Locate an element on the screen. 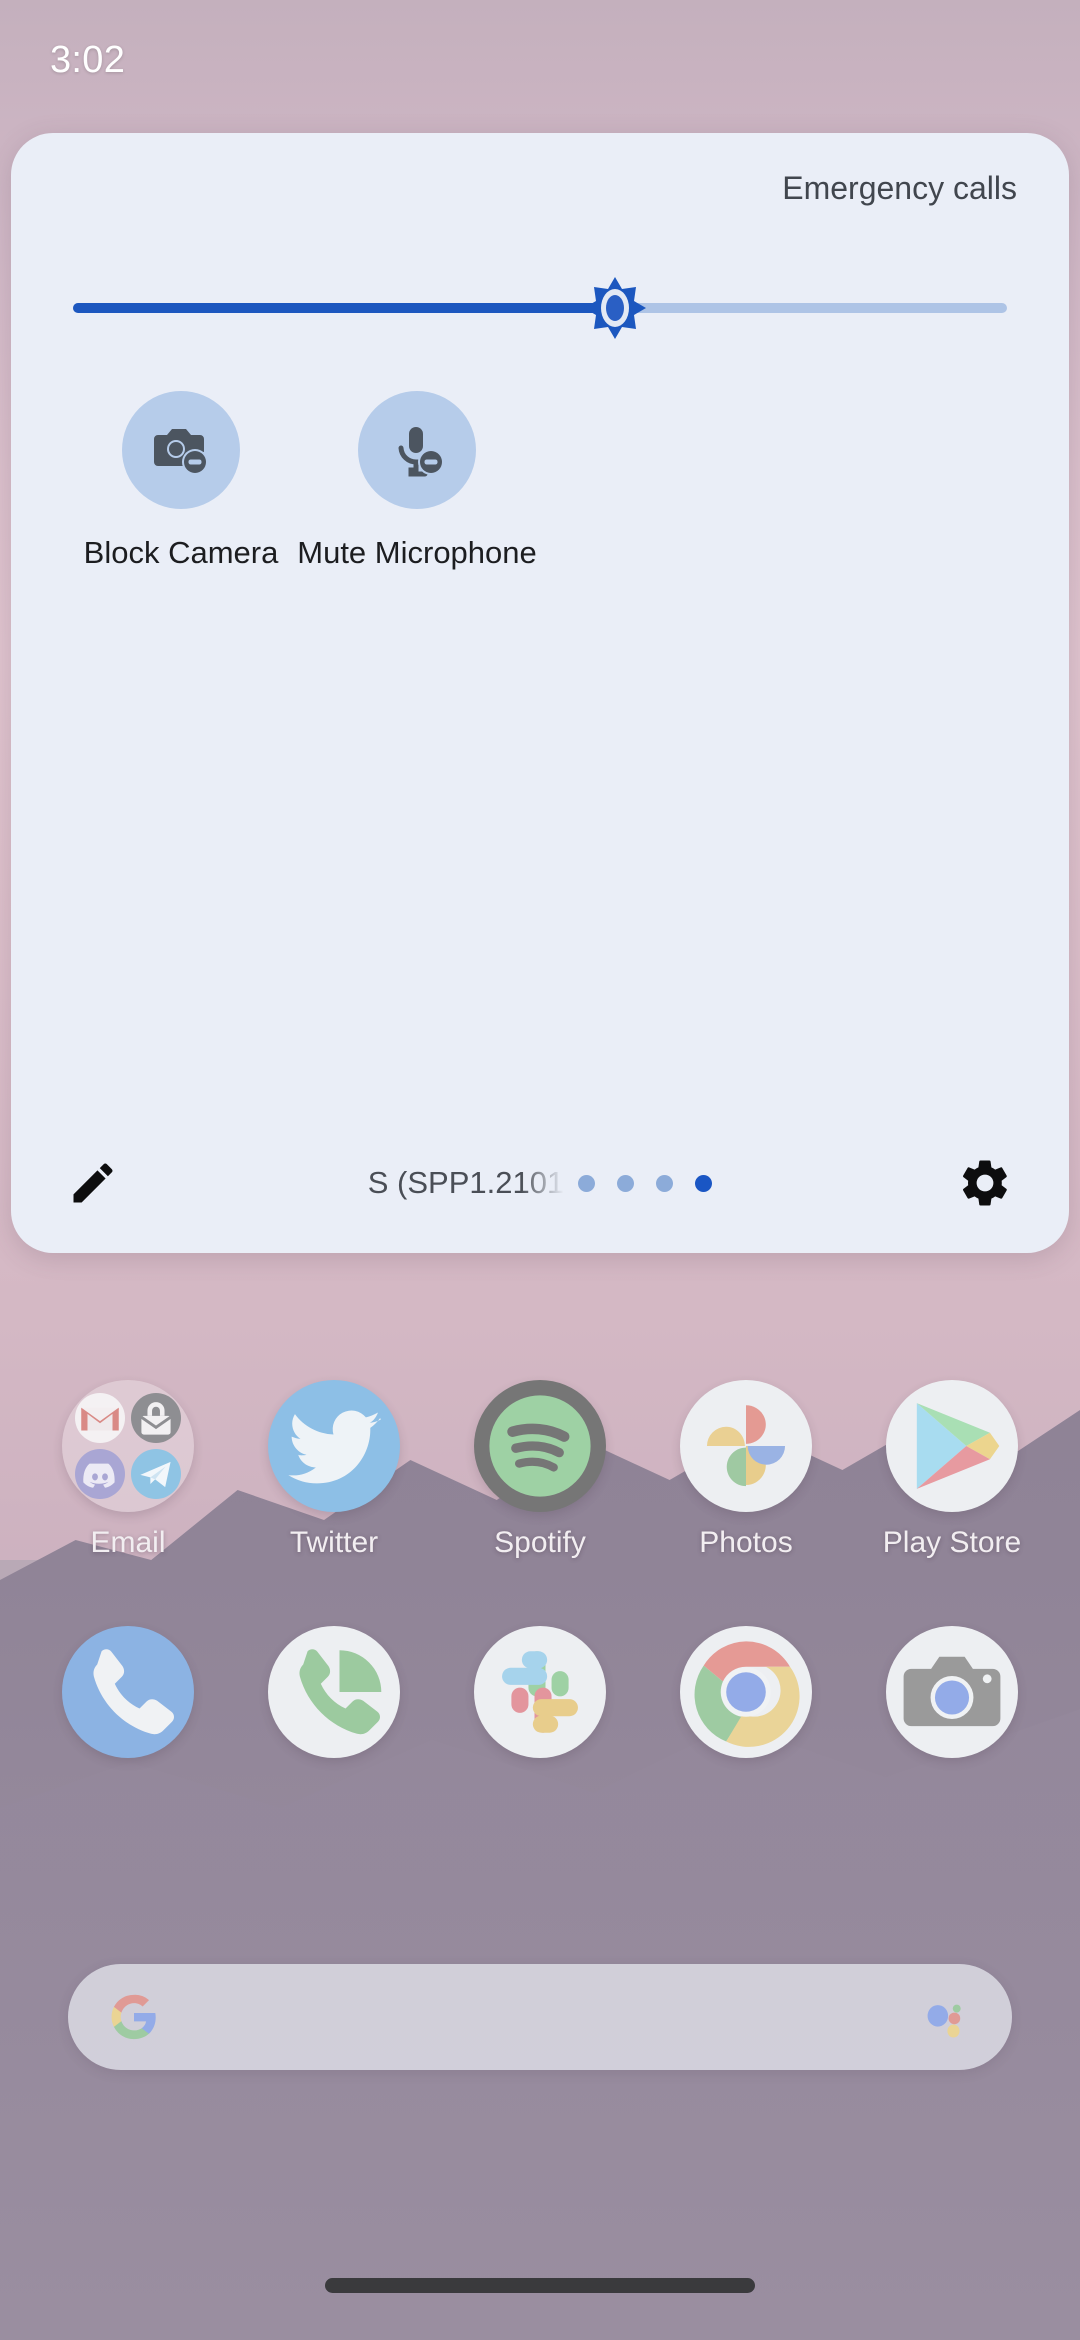  chrome-icon is located at coordinates (746, 1692).